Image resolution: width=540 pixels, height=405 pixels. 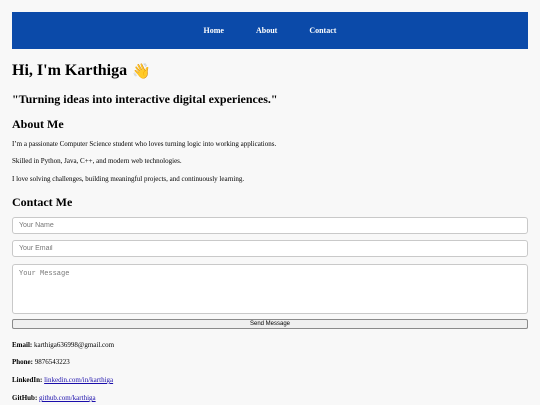 What do you see at coordinates (22, 362) in the screenshot?
I see `contact-phone-label: Phone:` at bounding box center [22, 362].